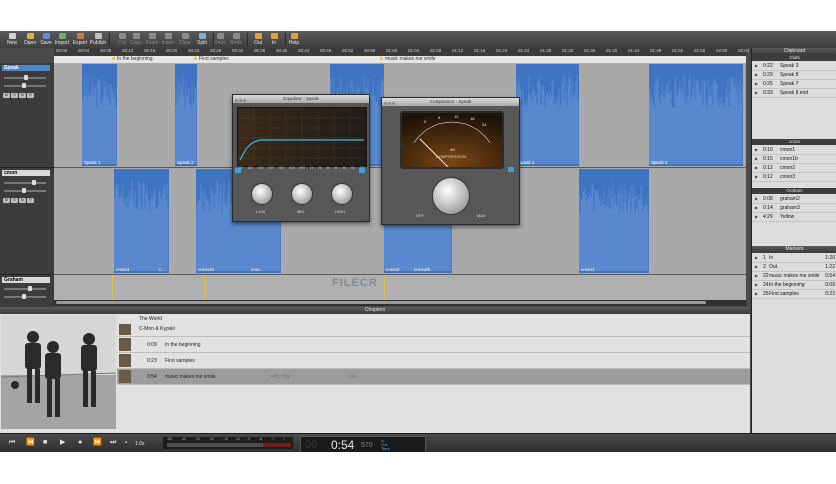 The height and width of the screenshot is (484, 836). What do you see at coordinates (794, 66) in the screenshot?
I see `clipboard-item: ▶ 0:22 Speak 3` at bounding box center [794, 66].